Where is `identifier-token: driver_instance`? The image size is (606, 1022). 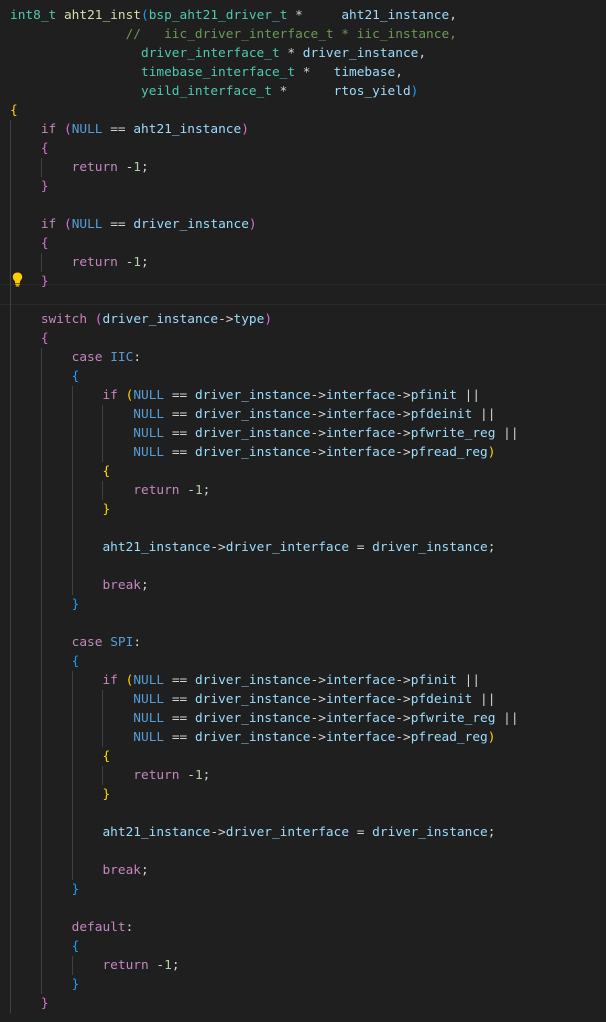 identifier-token: driver_instance is located at coordinates (360, 53).